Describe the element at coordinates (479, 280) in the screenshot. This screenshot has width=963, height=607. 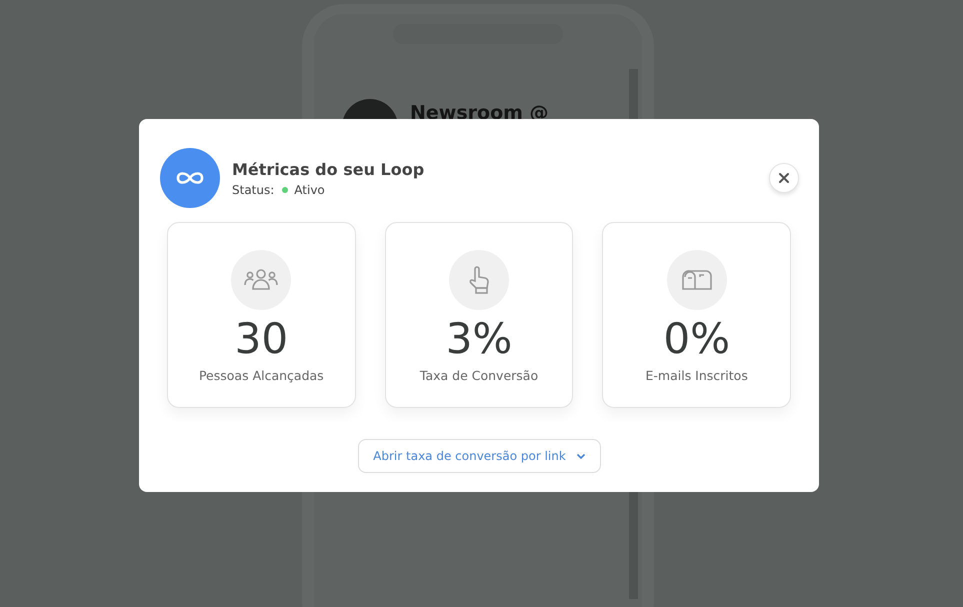
I see `pointing-hand-icon` at that location.